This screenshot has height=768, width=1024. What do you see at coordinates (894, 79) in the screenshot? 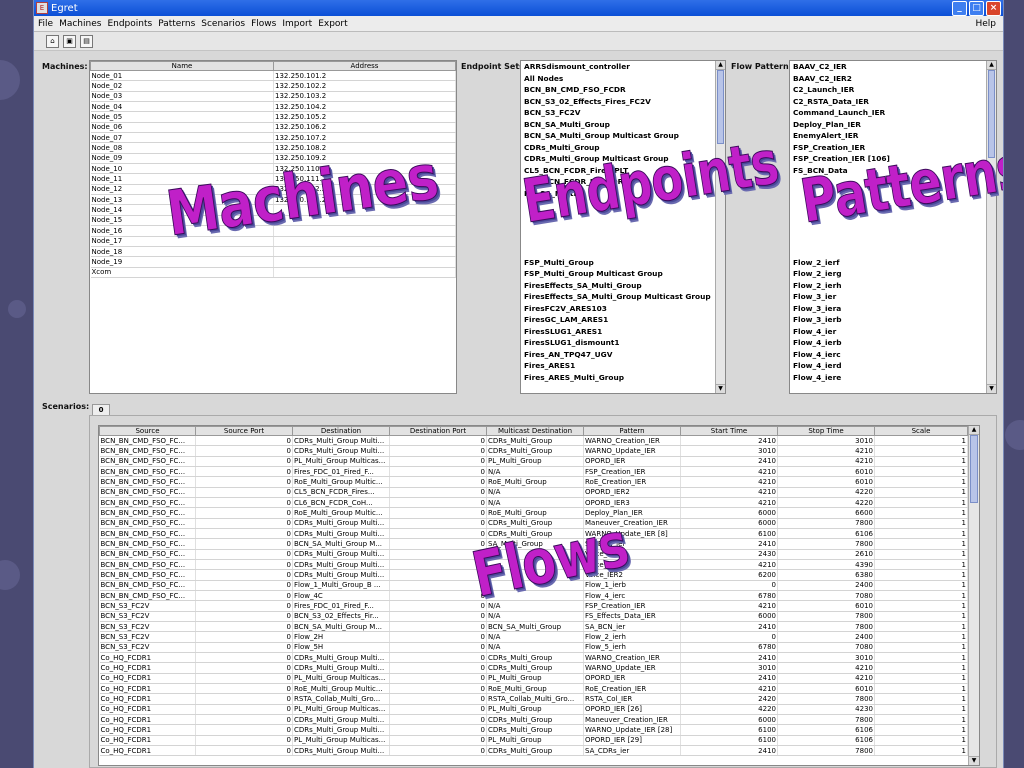
I see `list-item: BAAV_C2_IER2` at bounding box center [894, 79].